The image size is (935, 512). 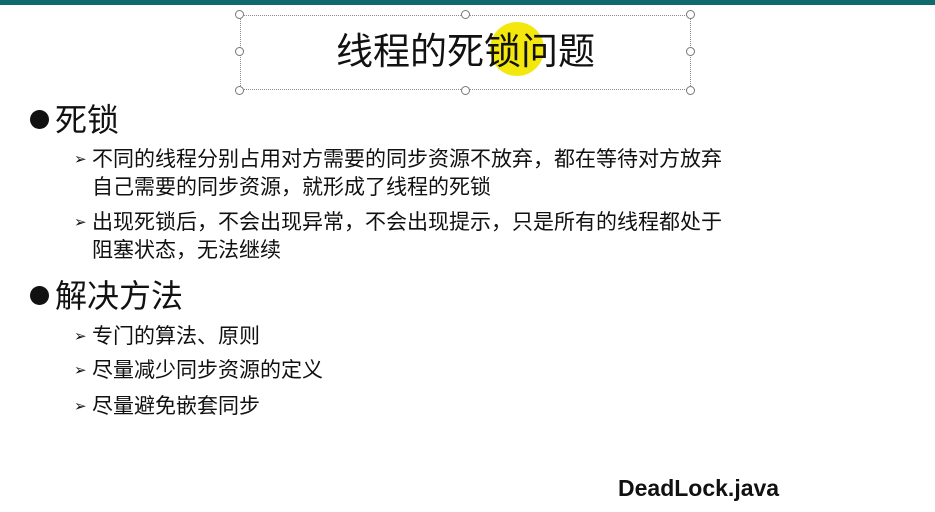 I want to click on section-heading-text: 死锁, so click(x=87, y=120).